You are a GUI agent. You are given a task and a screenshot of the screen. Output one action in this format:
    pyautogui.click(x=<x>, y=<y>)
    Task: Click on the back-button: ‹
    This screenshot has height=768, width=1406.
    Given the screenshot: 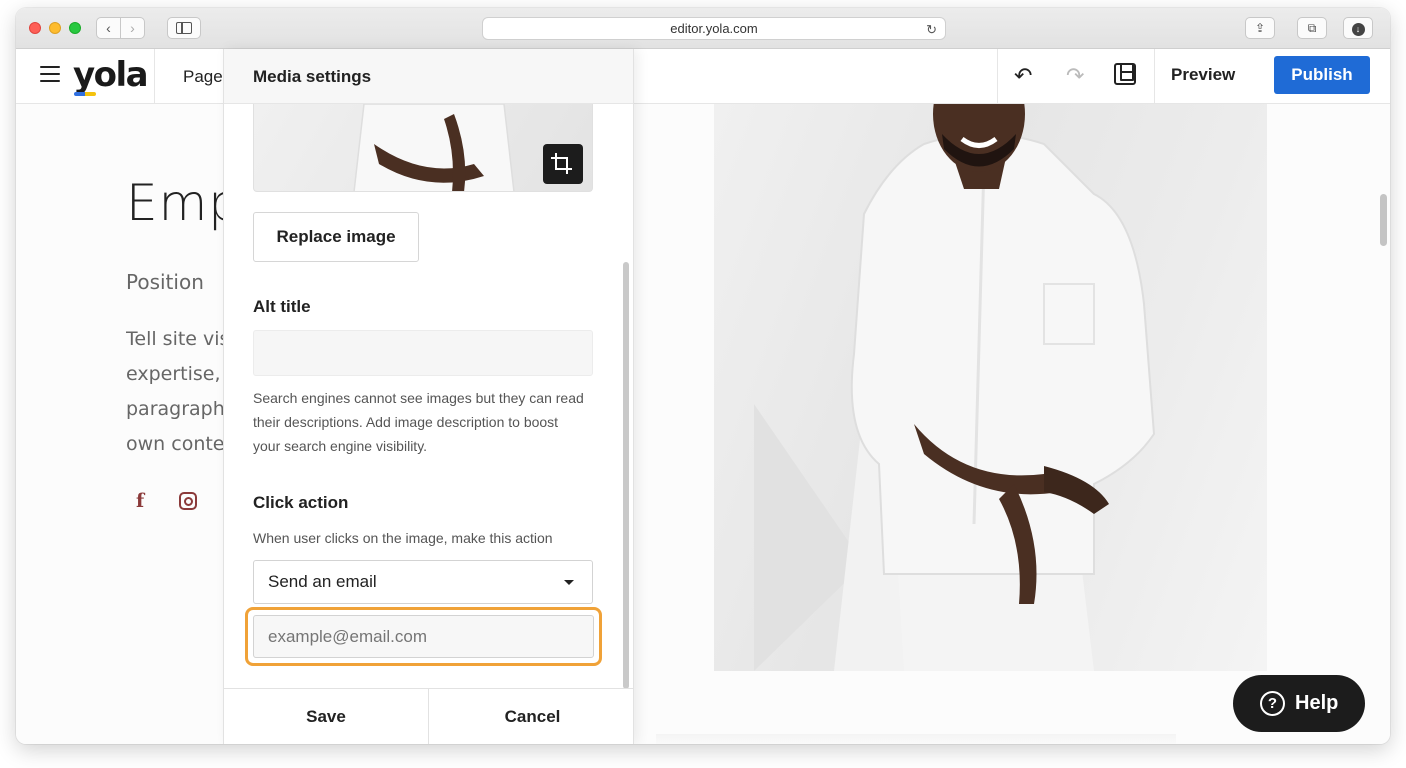 What is the action you would take?
    pyautogui.click(x=108, y=28)
    